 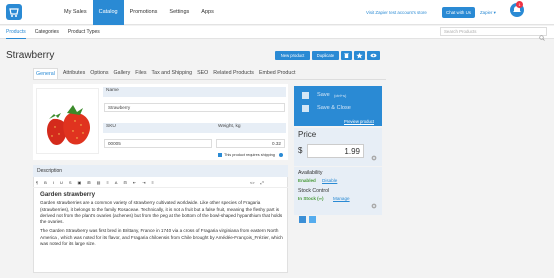 I want to click on stock-gear-icon, so click(x=374, y=202).